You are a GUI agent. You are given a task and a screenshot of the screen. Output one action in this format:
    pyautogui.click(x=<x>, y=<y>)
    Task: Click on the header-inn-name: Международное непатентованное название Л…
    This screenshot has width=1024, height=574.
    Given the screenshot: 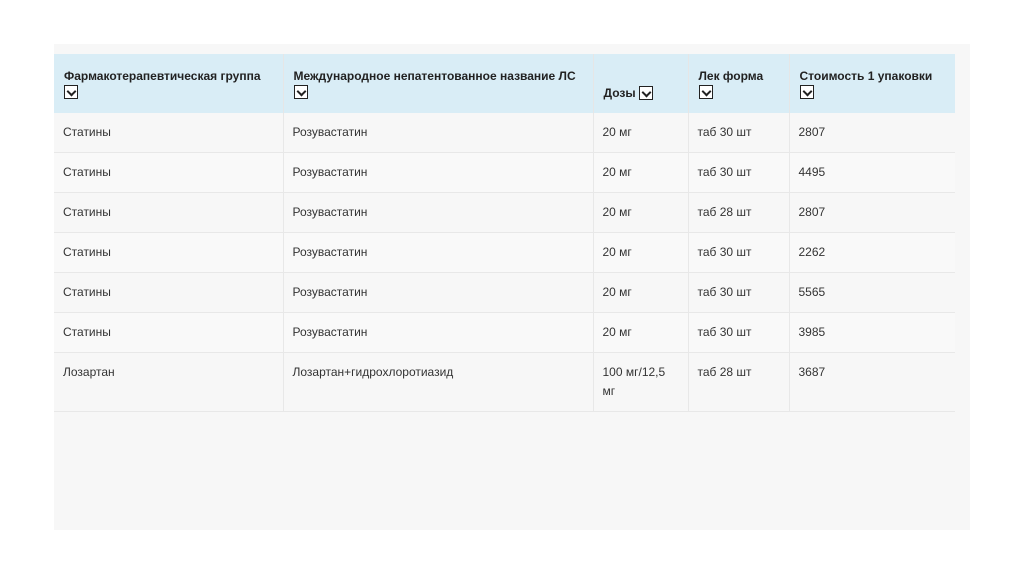 What is the action you would take?
    pyautogui.click(x=438, y=83)
    